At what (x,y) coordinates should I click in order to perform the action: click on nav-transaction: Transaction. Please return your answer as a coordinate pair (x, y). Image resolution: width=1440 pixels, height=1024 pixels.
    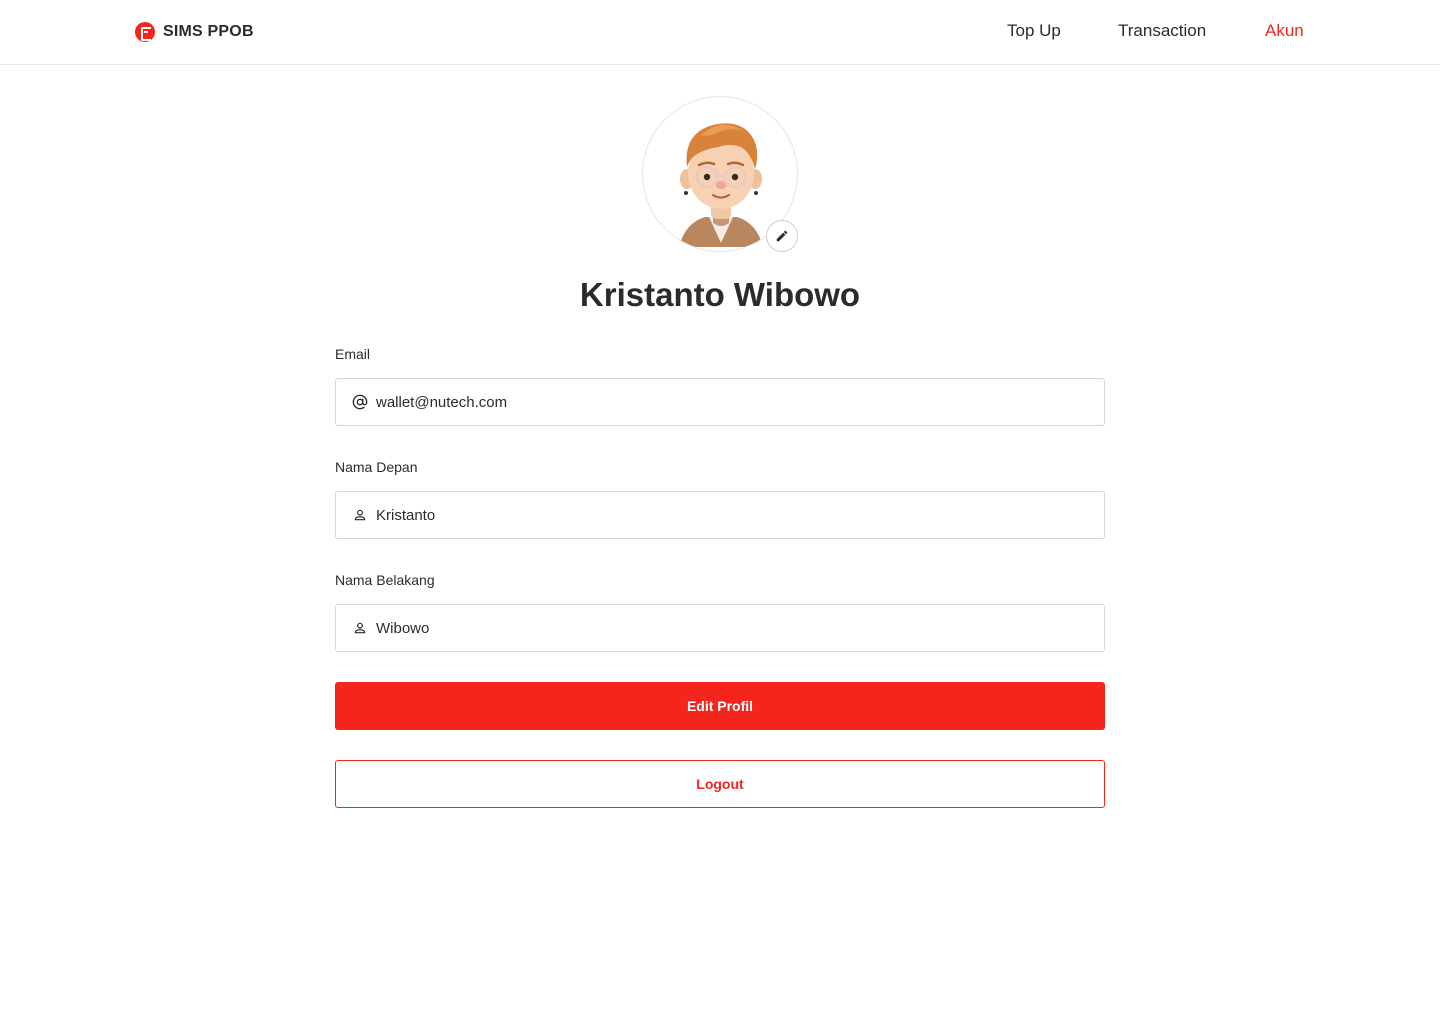
    Looking at the image, I should click on (1162, 31).